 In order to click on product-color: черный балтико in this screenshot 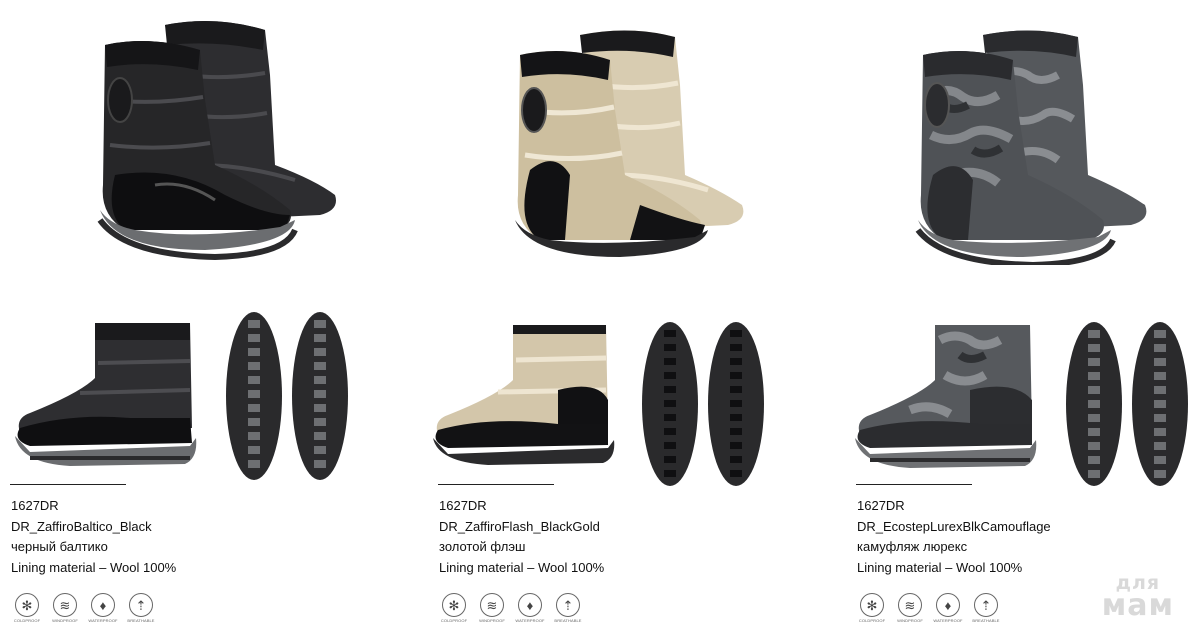, I will do `click(59, 546)`.